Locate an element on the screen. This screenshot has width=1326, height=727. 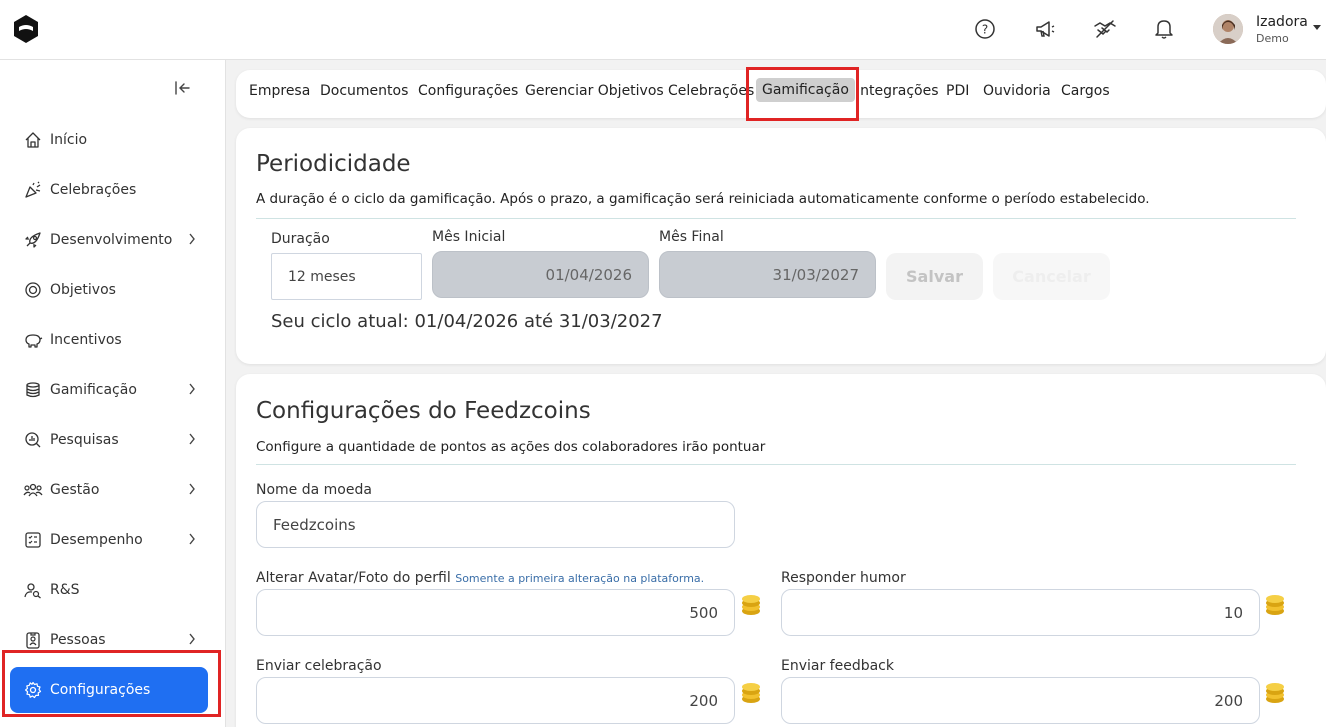
rocket-icon is located at coordinates (33, 240).